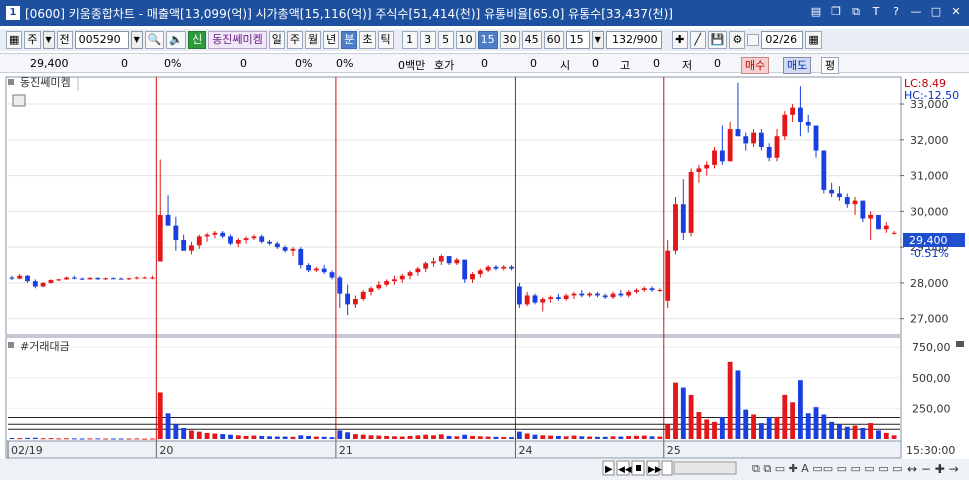 Image resolution: width=969 pixels, height=480 pixels. Describe the element at coordinates (48, 40) in the screenshot. I see `chevron-down-icon: ▼` at that location.